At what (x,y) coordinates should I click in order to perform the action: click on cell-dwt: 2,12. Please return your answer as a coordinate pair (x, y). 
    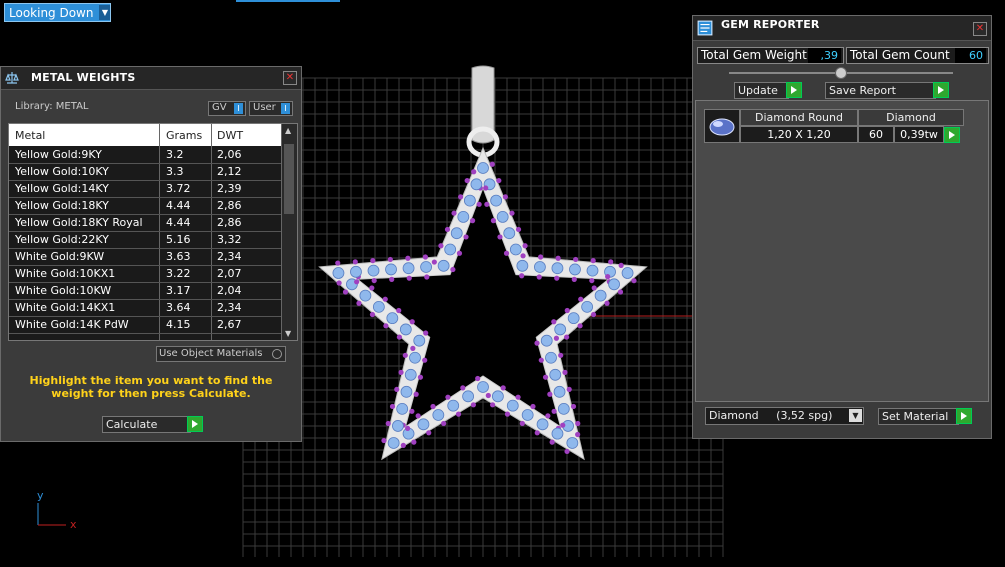
    Looking at the image, I should click on (229, 171).